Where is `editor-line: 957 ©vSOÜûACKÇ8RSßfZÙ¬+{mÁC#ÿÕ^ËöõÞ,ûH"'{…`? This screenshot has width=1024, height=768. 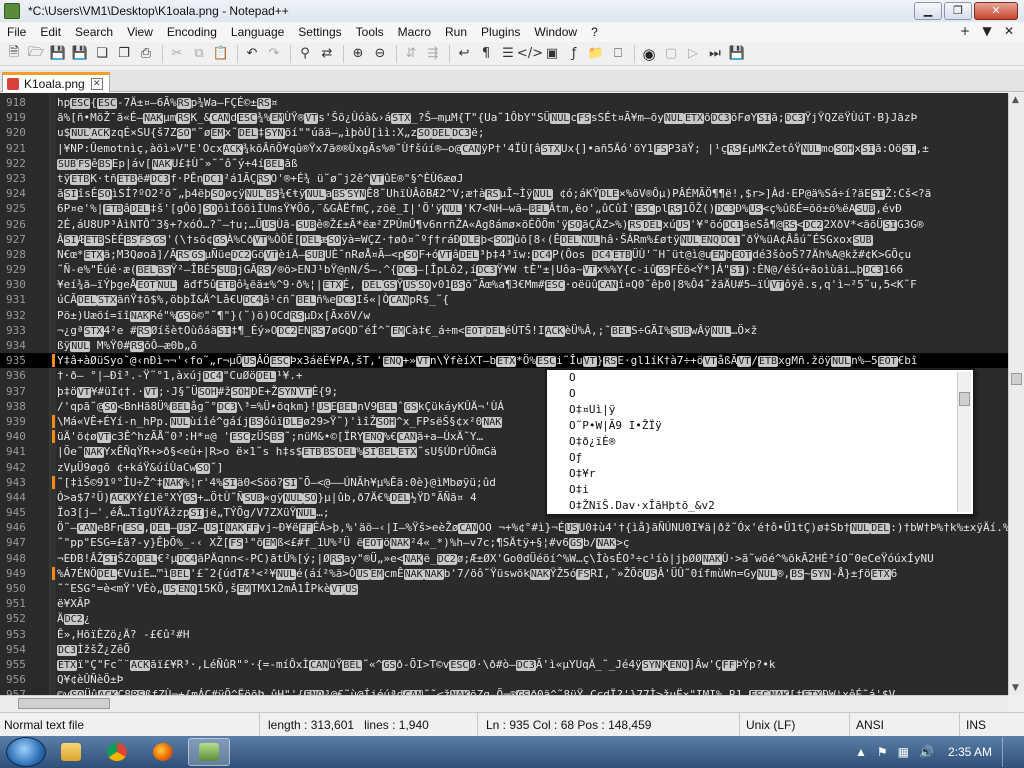
editor-line: 957 ©vSOÜûACKÇ8RSßfZÙ¬+{mÁC#ÿÕ^ËöõÞ,ûH"'{… is located at coordinates (504, 691).